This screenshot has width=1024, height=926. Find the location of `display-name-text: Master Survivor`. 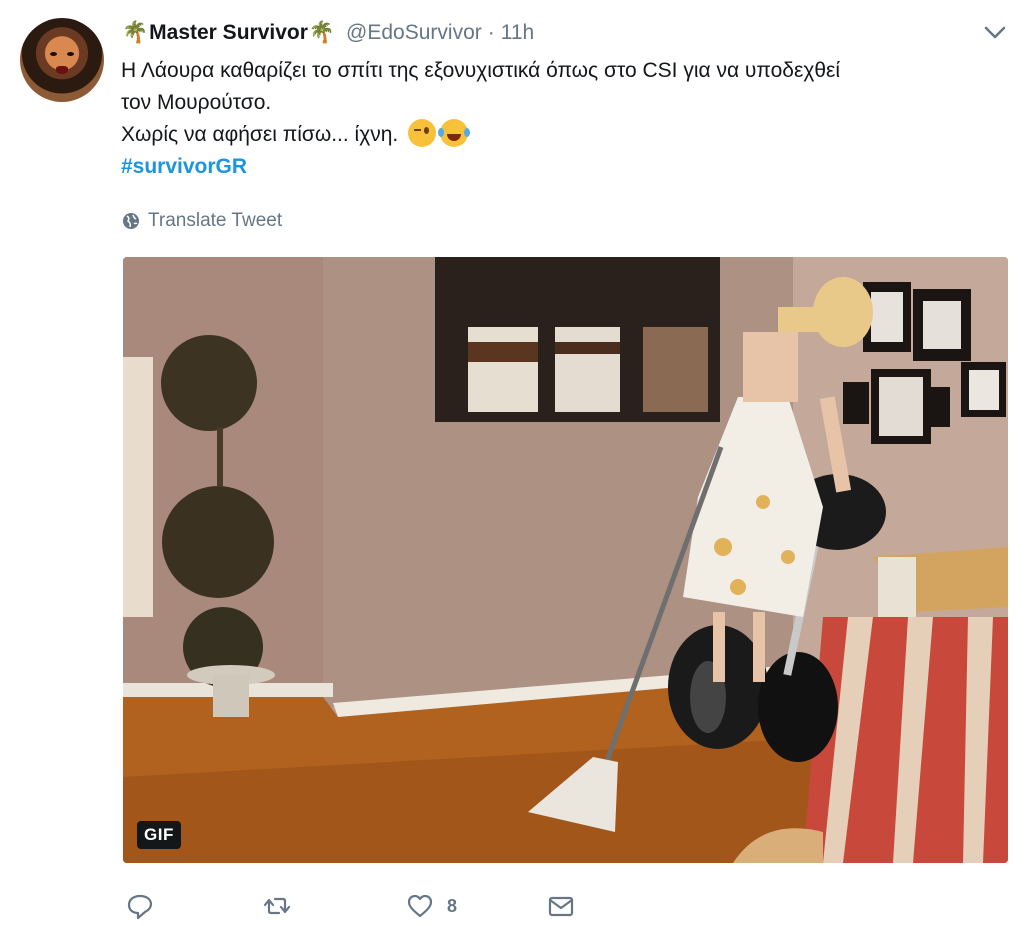

display-name-text: Master Survivor is located at coordinates (228, 32).